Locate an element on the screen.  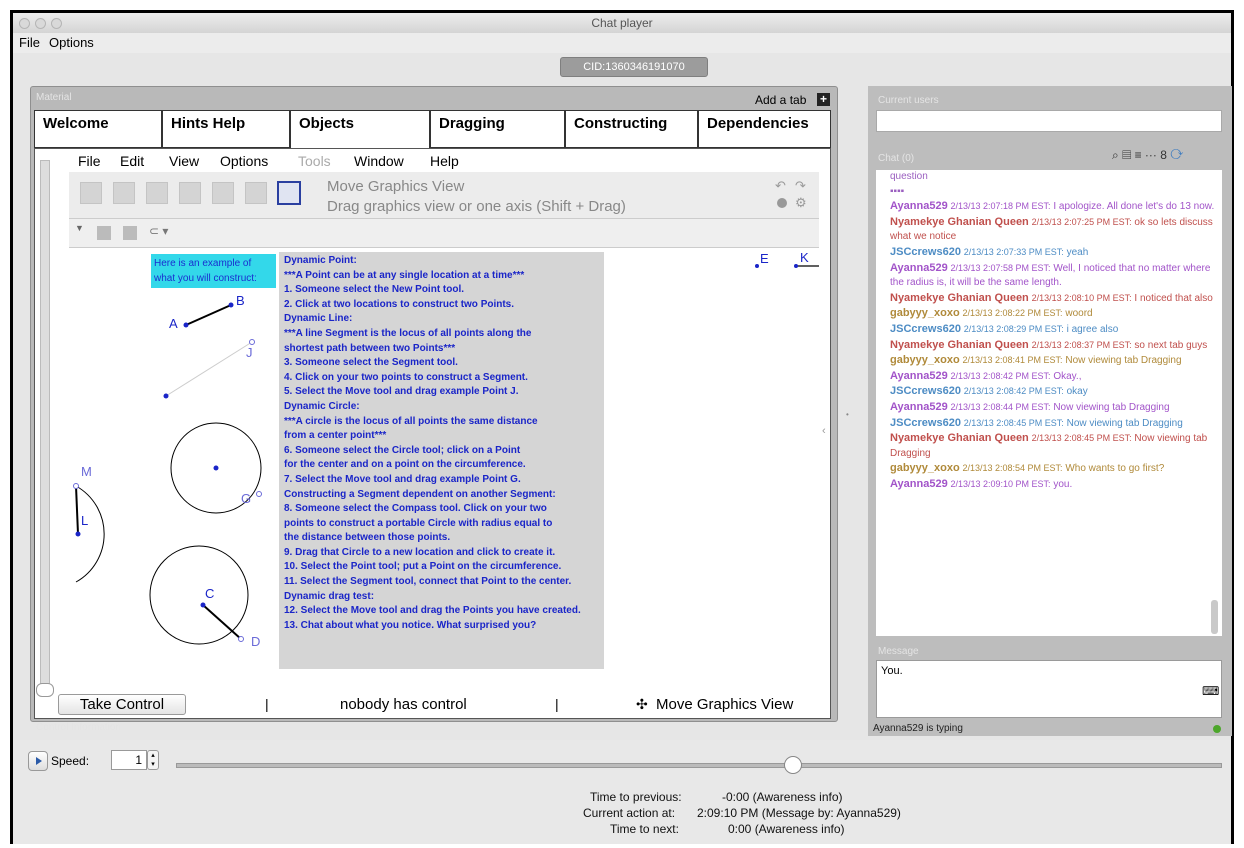
current-users-field is located at coordinates (1049, 121).